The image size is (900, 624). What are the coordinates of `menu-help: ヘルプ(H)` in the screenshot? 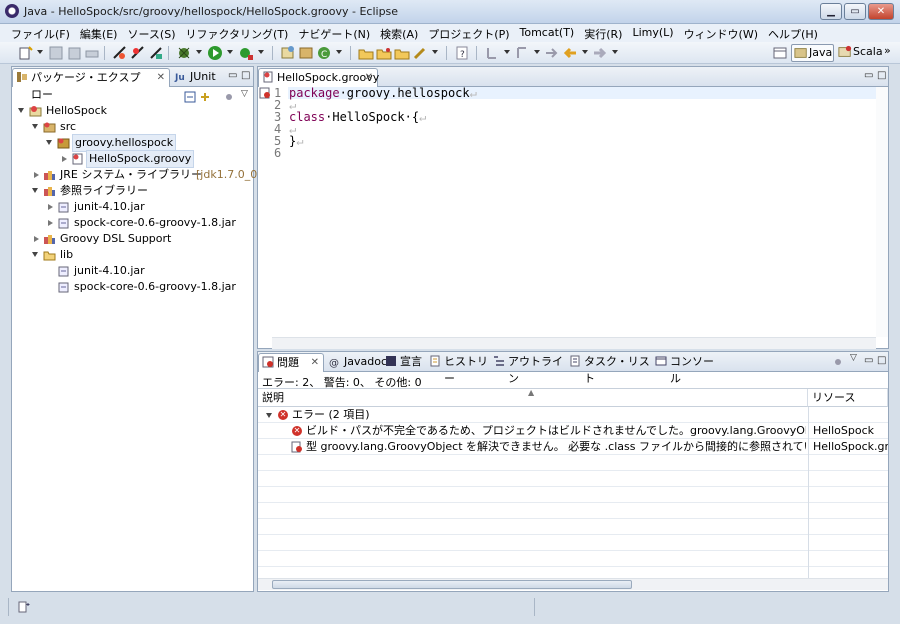 It's located at (793, 33).